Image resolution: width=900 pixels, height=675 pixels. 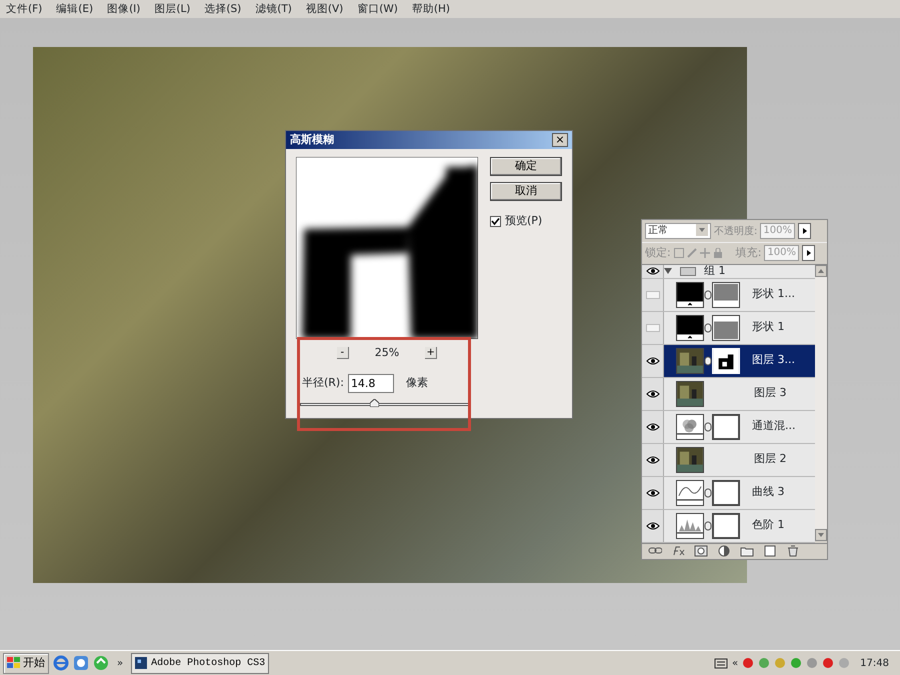 I want to click on preview-label: 预览(P), so click(x=523, y=221).